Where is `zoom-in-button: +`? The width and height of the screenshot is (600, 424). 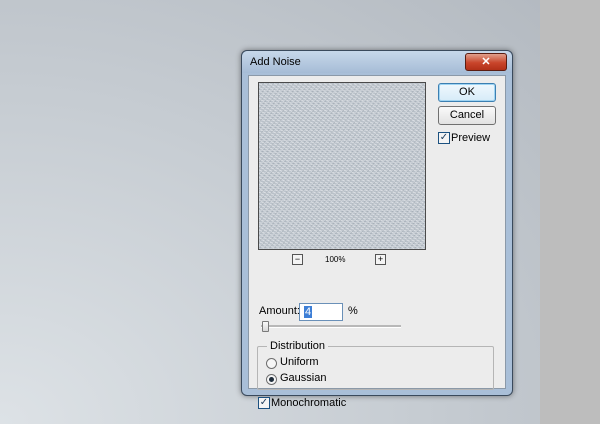
zoom-in-button: + is located at coordinates (380, 259).